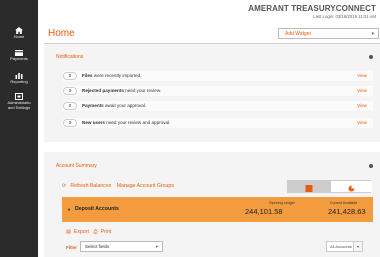  Describe the element at coordinates (97, 209) in the screenshot. I see `group-title: Deposit Accounts` at that location.